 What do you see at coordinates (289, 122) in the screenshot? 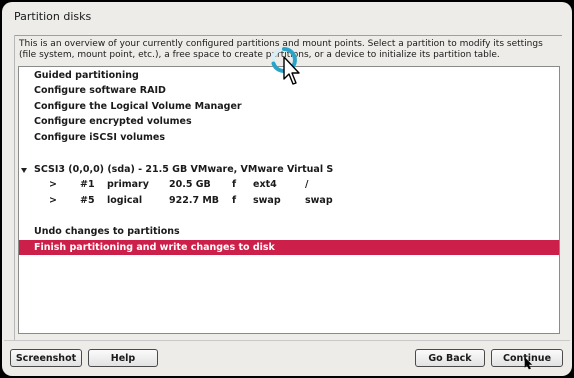
I see `menu-item-encrypted-volumes: Configure encrypted volumes` at bounding box center [289, 122].